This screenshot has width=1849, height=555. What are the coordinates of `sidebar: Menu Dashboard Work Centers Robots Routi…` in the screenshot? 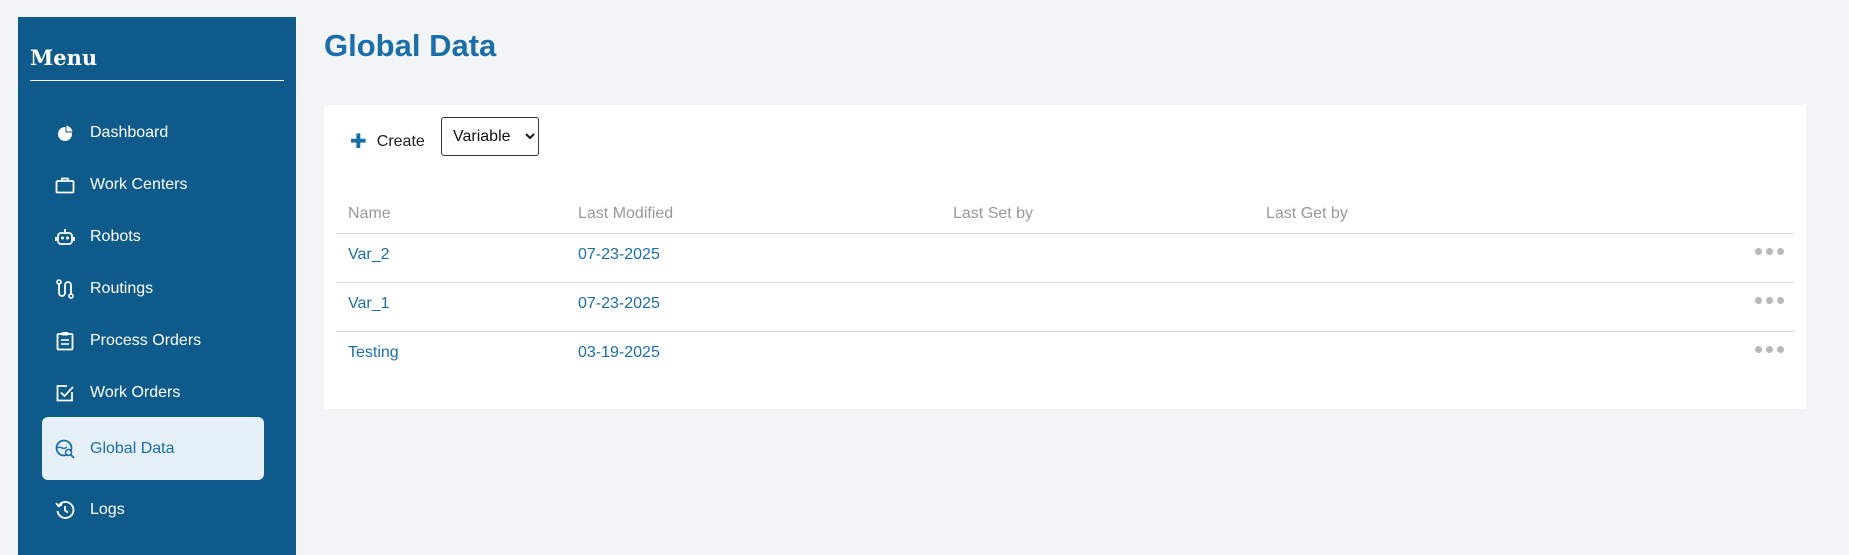 It's located at (157, 286).